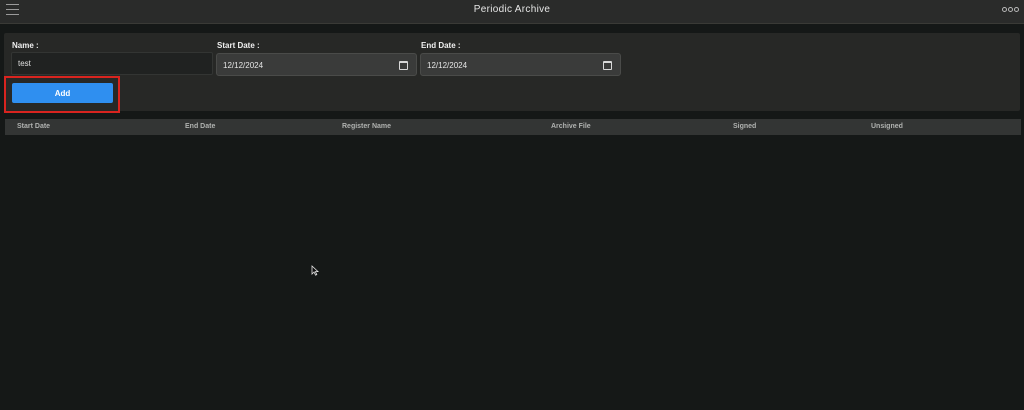  Describe the element at coordinates (33, 126) in the screenshot. I see `column-header-start-date: Start Date` at that location.